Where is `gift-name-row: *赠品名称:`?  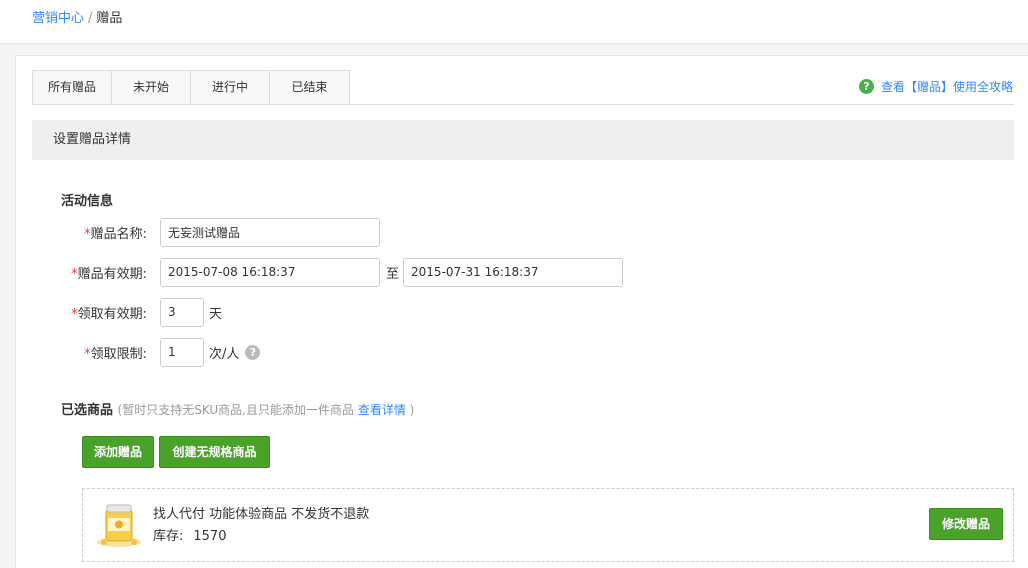
gift-name-row: *赠品名称: is located at coordinates (220, 232).